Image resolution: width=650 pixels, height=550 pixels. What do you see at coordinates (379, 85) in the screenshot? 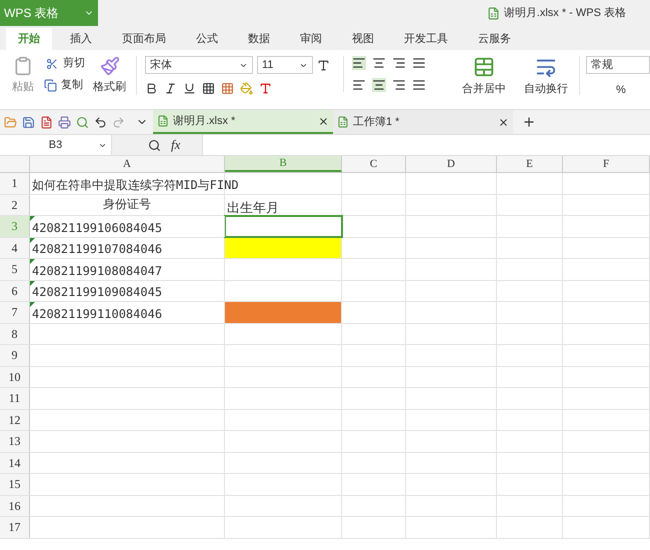
I see `align-center-icon` at bounding box center [379, 85].